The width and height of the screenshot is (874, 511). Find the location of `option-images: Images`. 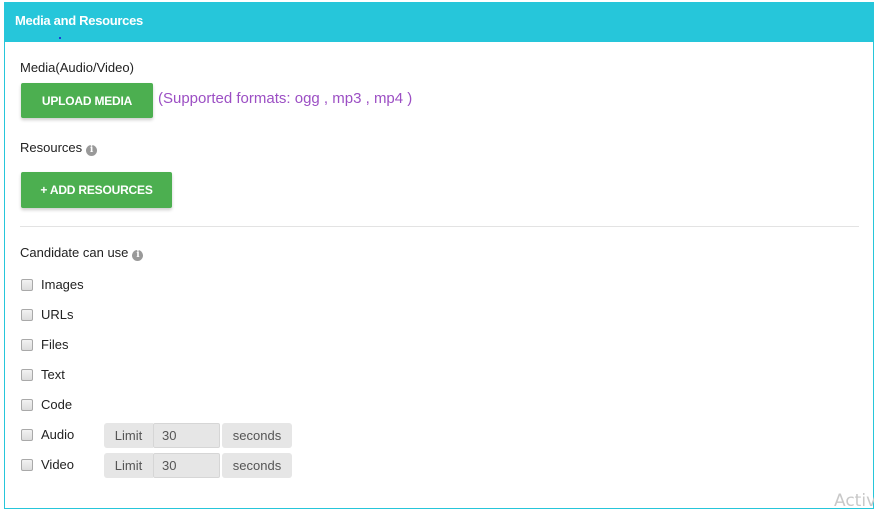

option-images: Images is located at coordinates (52, 284).